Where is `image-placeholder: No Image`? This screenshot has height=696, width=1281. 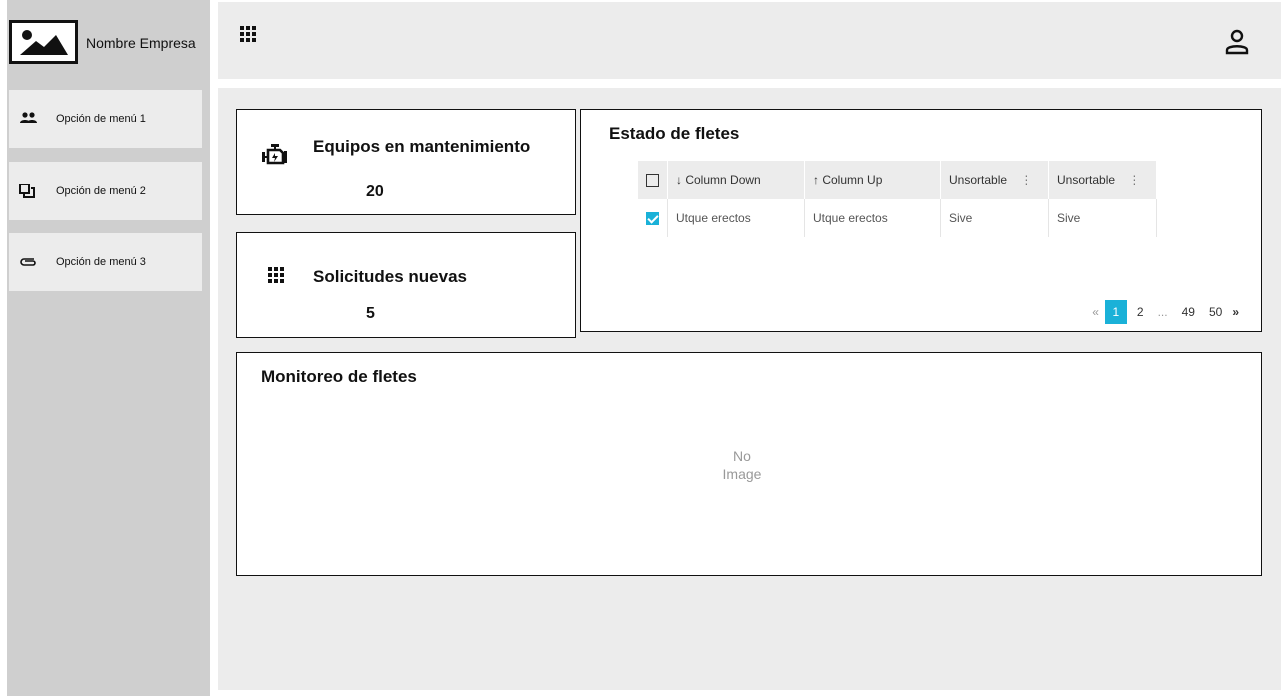 image-placeholder: No Image is located at coordinates (742, 465).